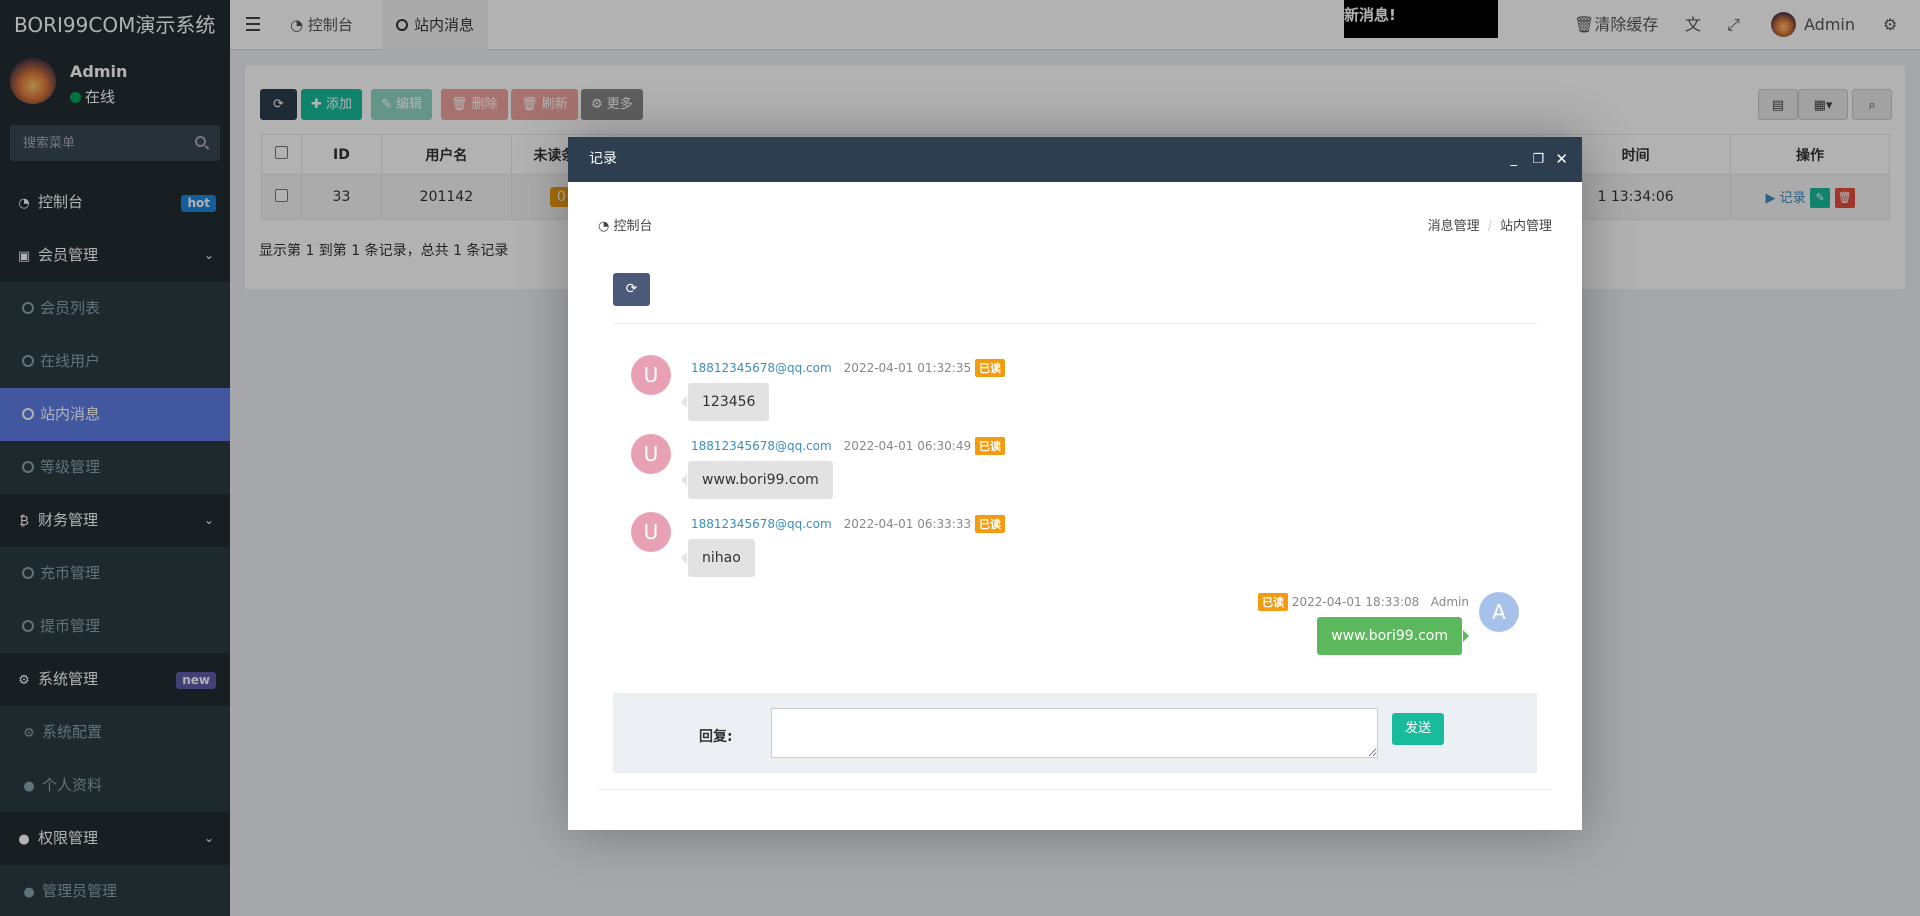 This screenshot has height=916, width=1920. I want to click on breadcrumb: 消息管理 / 站内管理, so click(1490, 224).